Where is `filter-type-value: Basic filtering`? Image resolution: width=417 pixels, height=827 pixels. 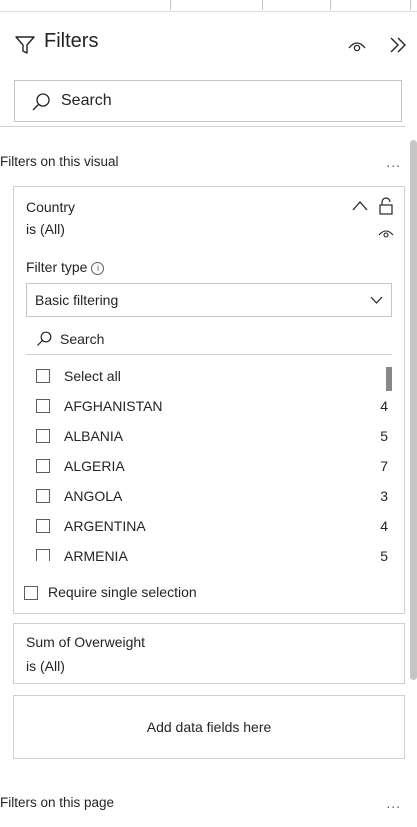 filter-type-value: Basic filtering is located at coordinates (77, 300).